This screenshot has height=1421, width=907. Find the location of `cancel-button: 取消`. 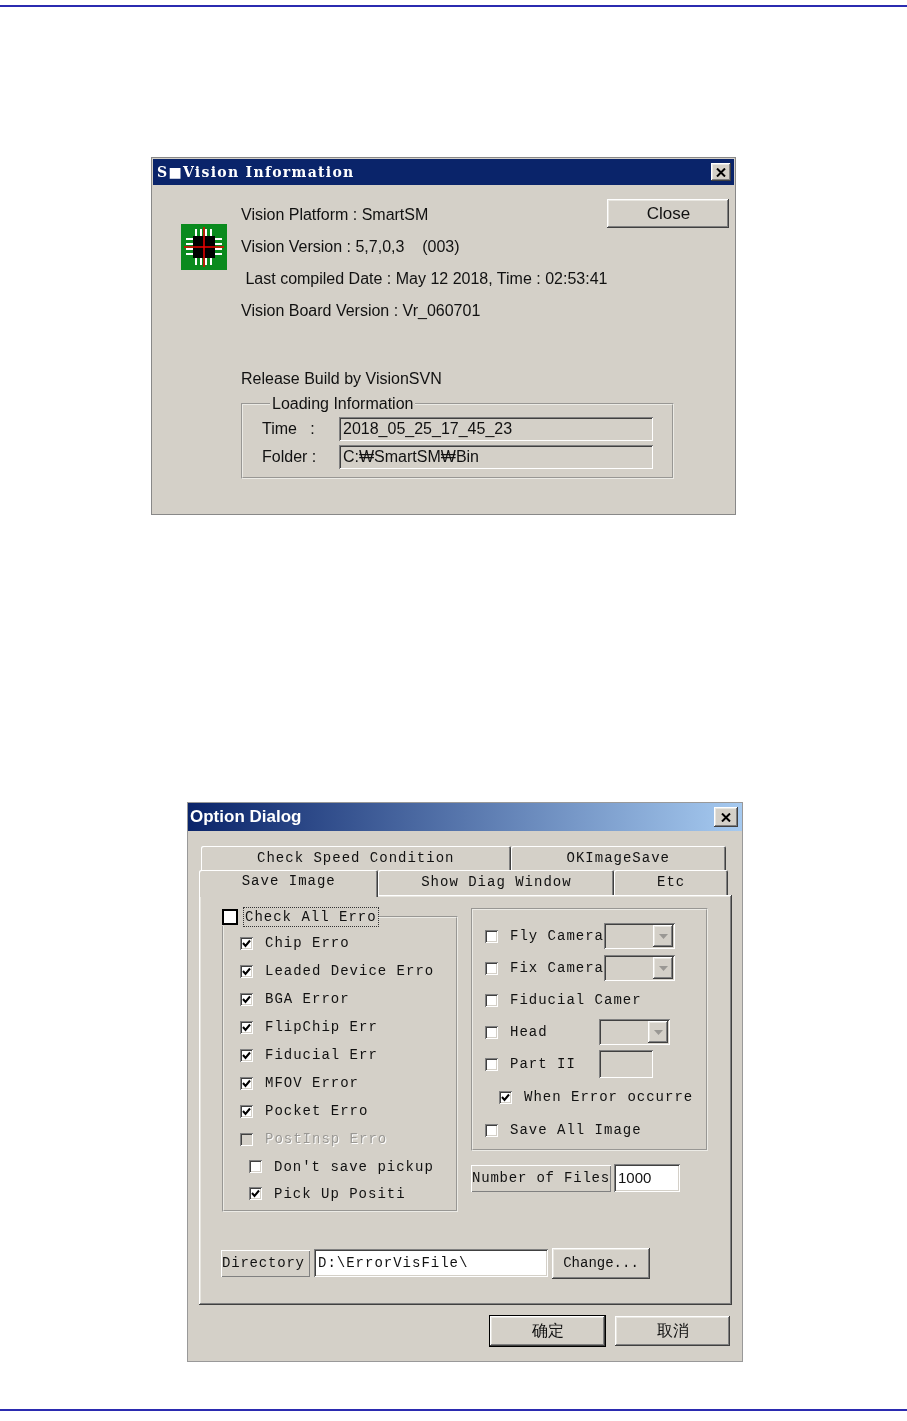

cancel-button: 取消 is located at coordinates (672, 1331).